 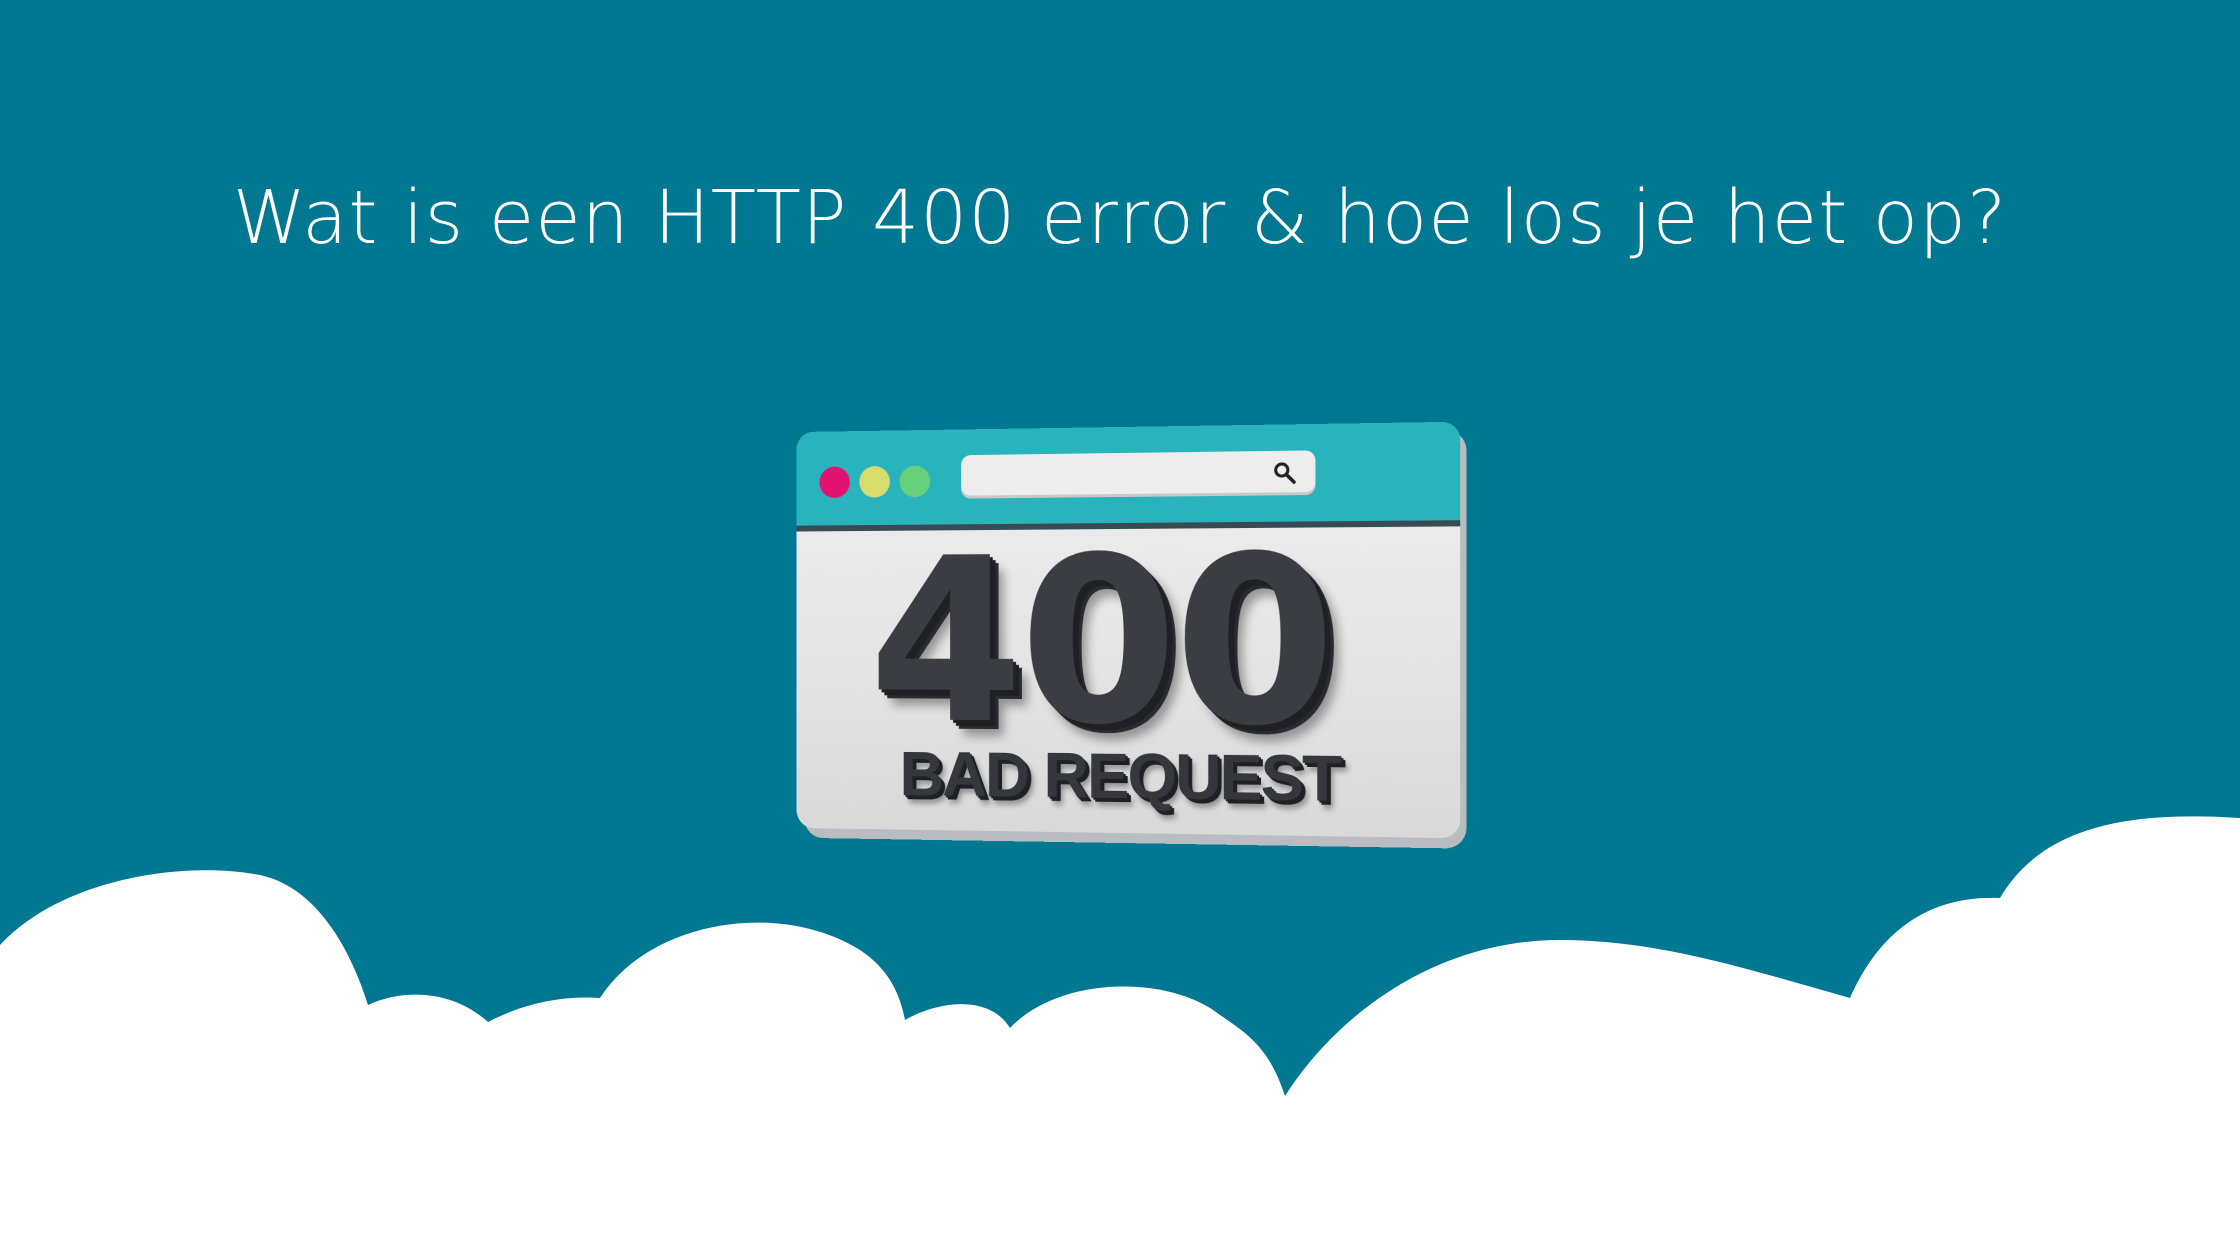 I want to click on browser-window-illustration: 400 BAD REQUEST, so click(x=1131, y=635).